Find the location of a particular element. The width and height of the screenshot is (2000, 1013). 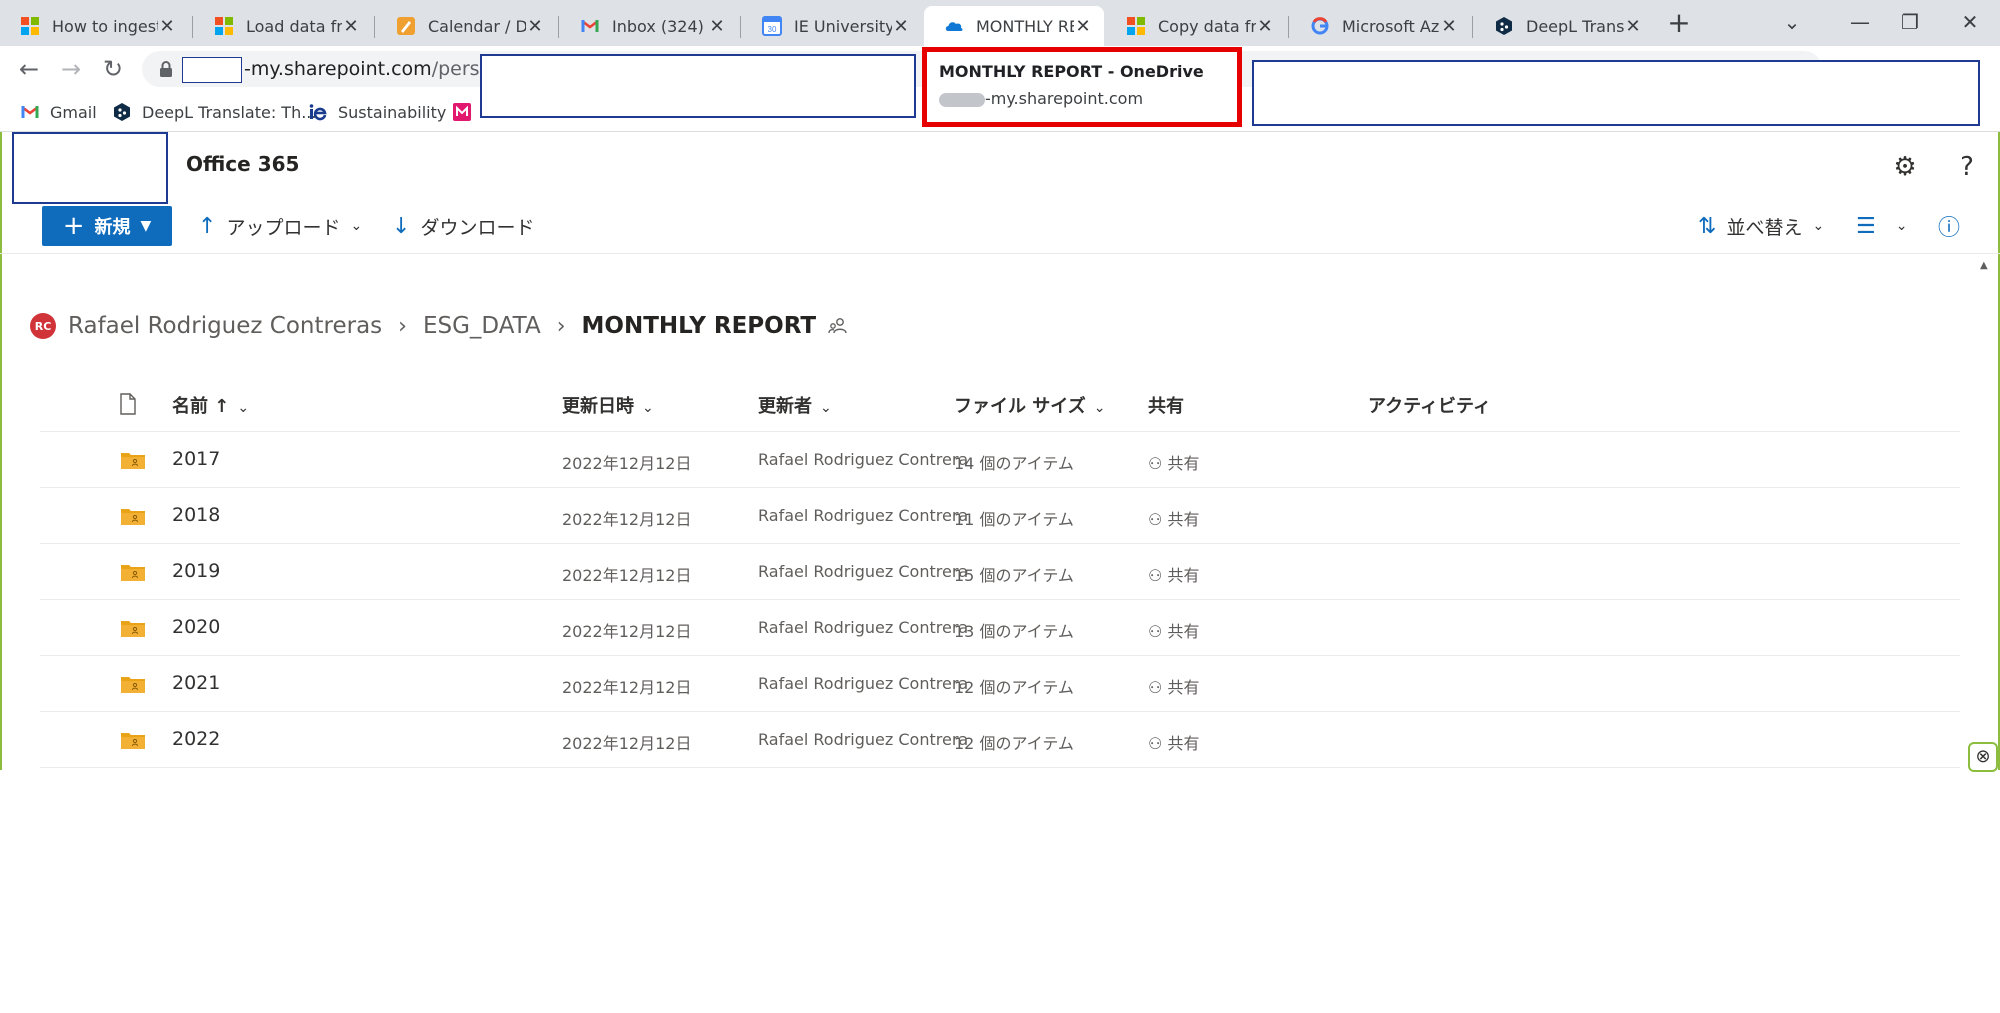

bookmark-gmail: Gmail is located at coordinates (58, 112).